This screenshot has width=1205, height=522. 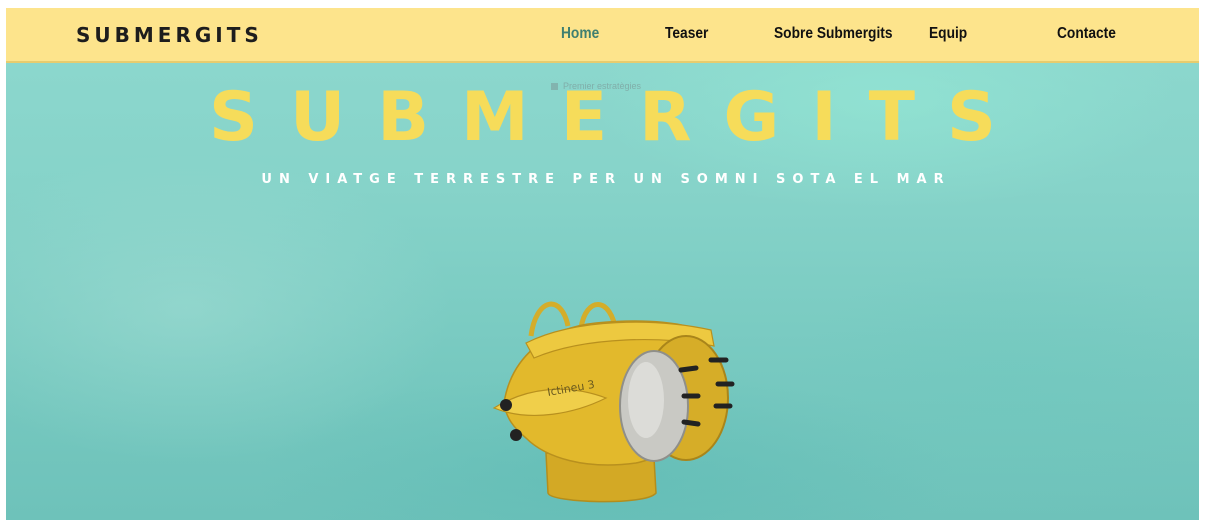 I want to click on nav-equip: Equip, so click(x=948, y=34).